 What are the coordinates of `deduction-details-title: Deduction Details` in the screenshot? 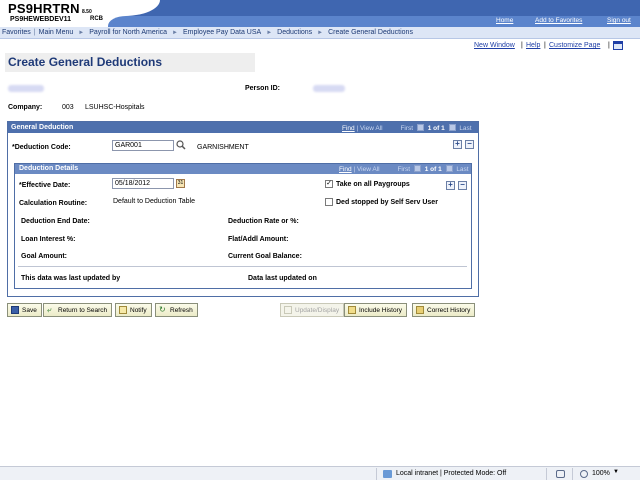 It's located at (49, 168).